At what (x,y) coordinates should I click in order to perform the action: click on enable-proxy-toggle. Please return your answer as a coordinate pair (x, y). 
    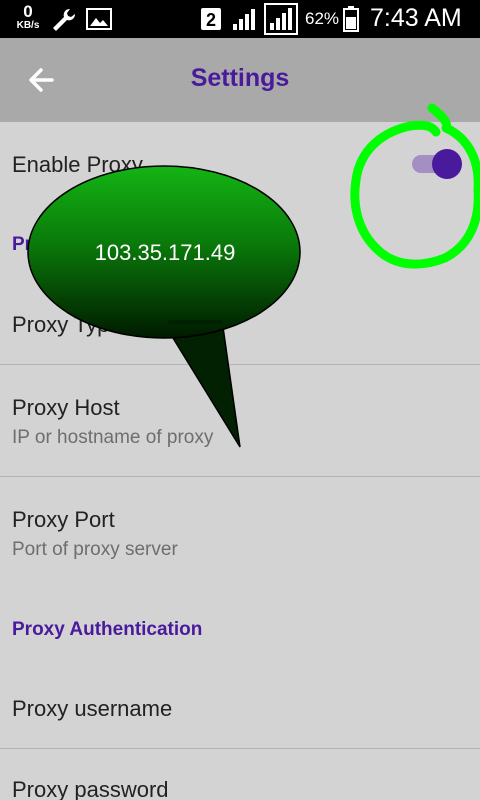
    Looking at the image, I should click on (437, 164).